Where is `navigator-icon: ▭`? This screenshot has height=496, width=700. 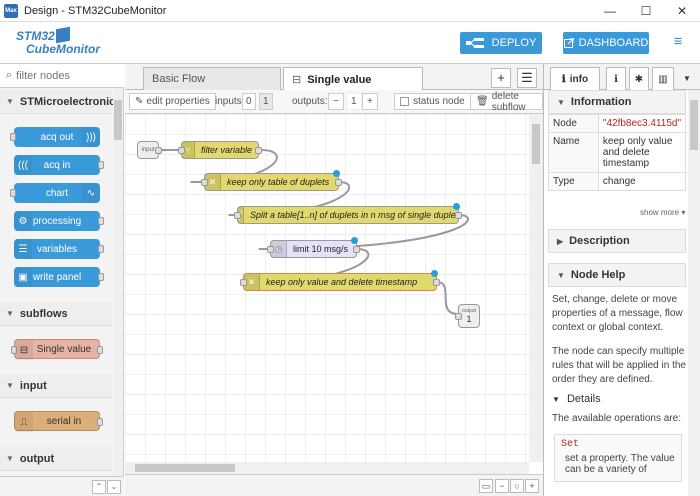
navigator-icon: ▭ is located at coordinates (486, 486).